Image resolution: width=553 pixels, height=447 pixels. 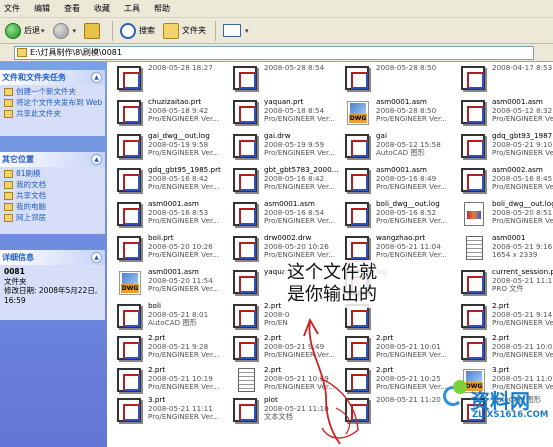 I want to click on file-label: 2008-05-28 8:54, so click(x=307, y=68).